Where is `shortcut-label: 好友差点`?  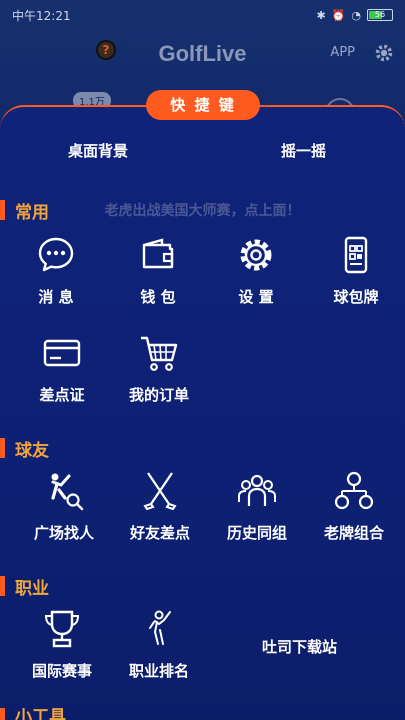
shortcut-label: 好友差点 is located at coordinates (159, 533).